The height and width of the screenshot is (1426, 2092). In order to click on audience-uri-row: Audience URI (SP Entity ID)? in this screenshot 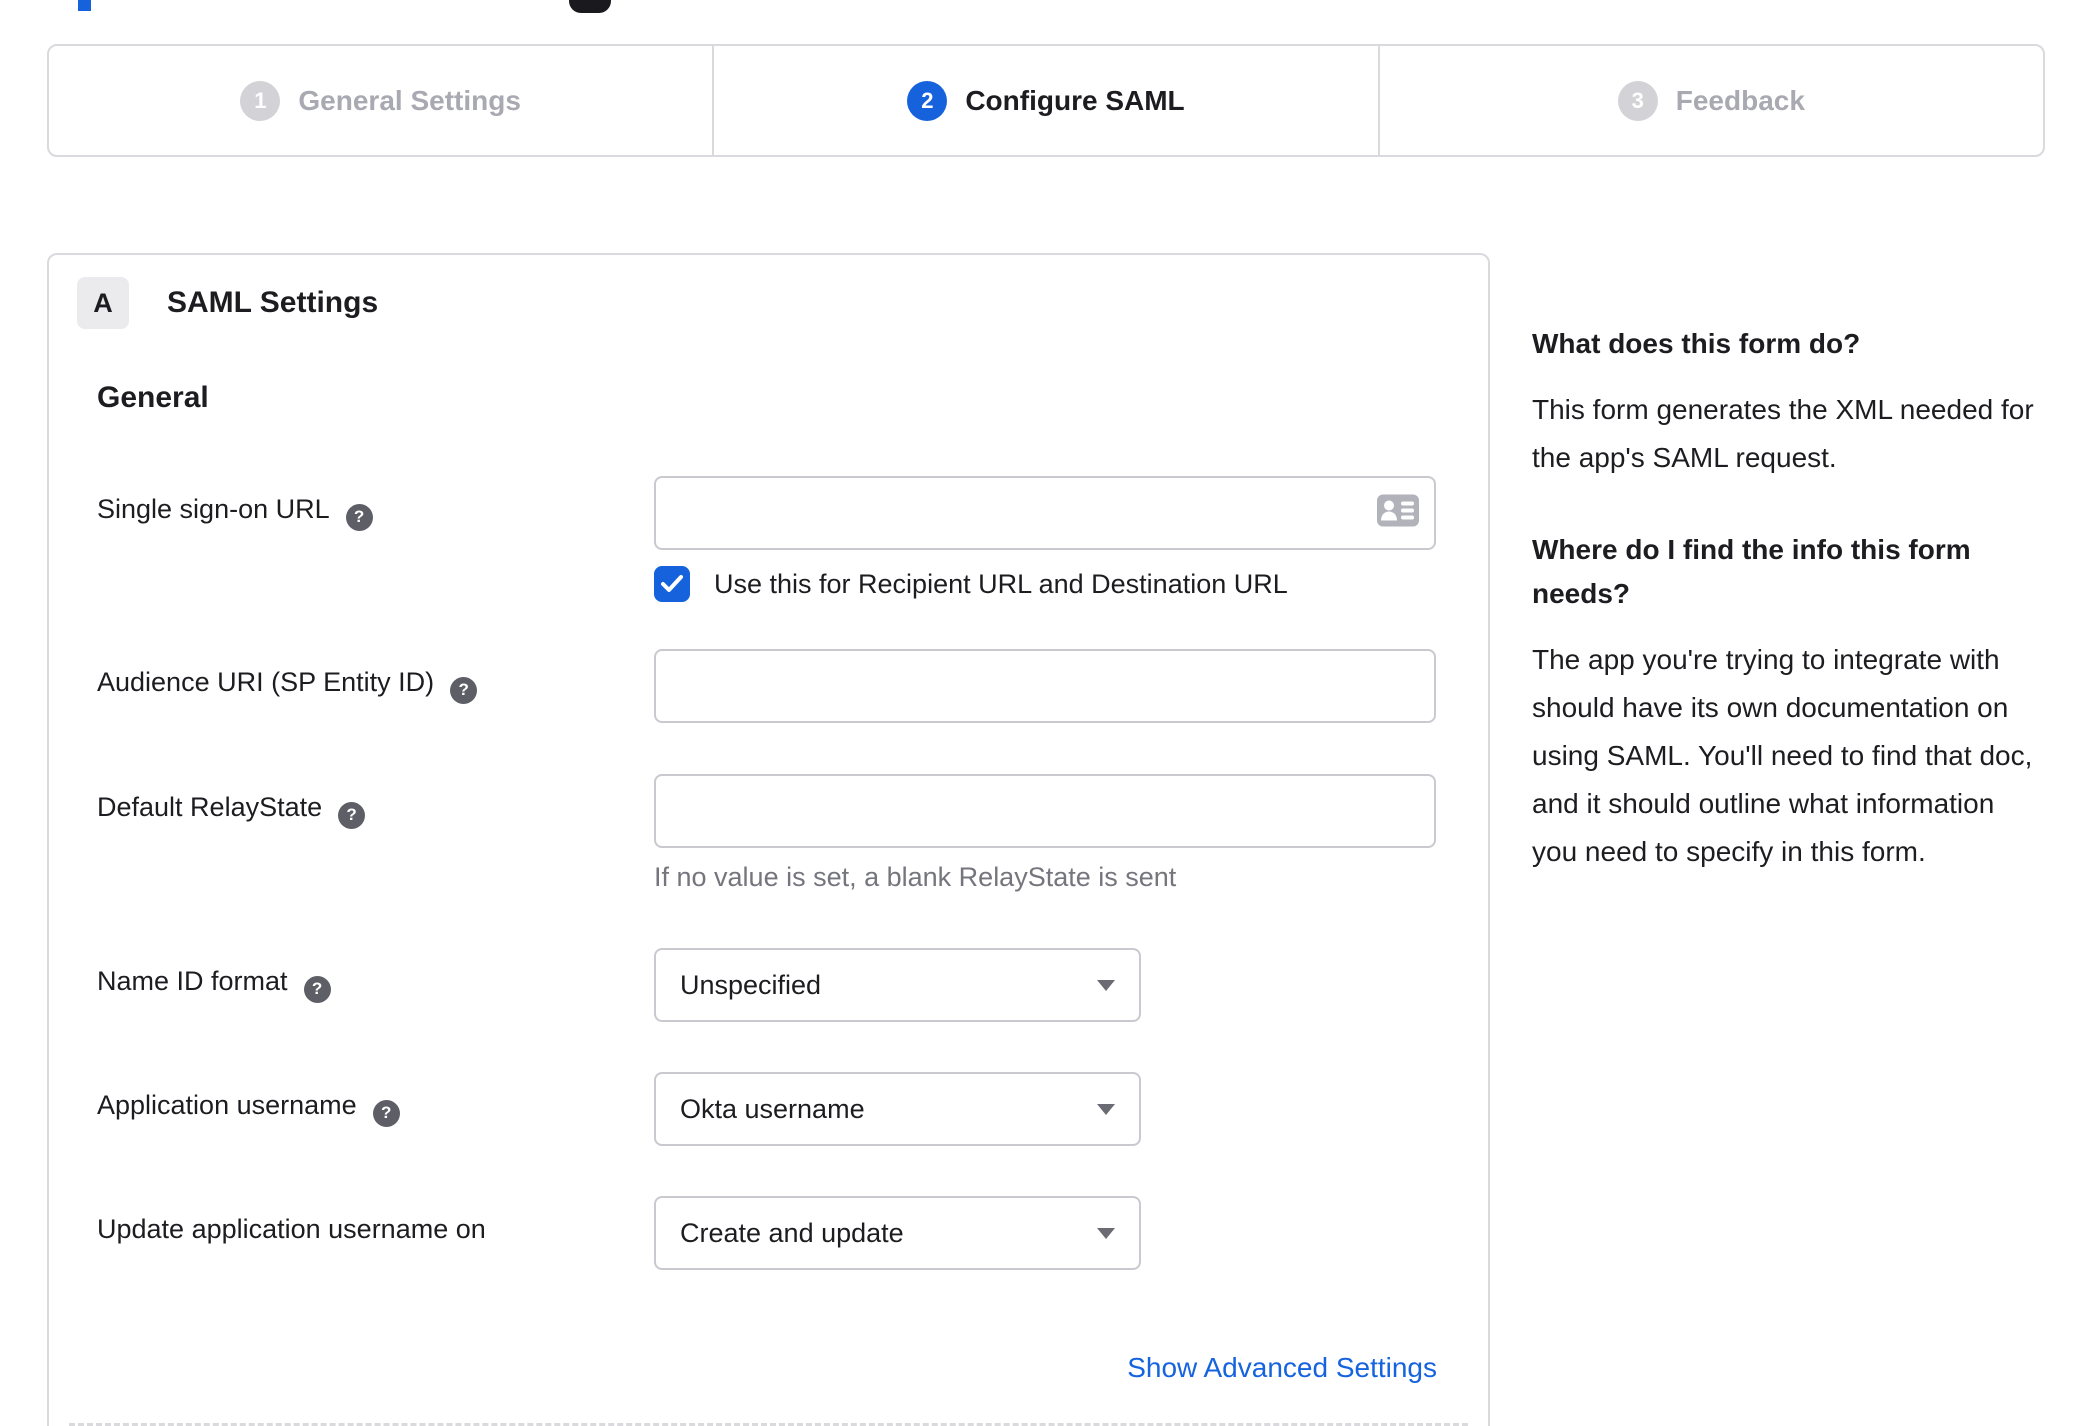, I will do `click(767, 686)`.